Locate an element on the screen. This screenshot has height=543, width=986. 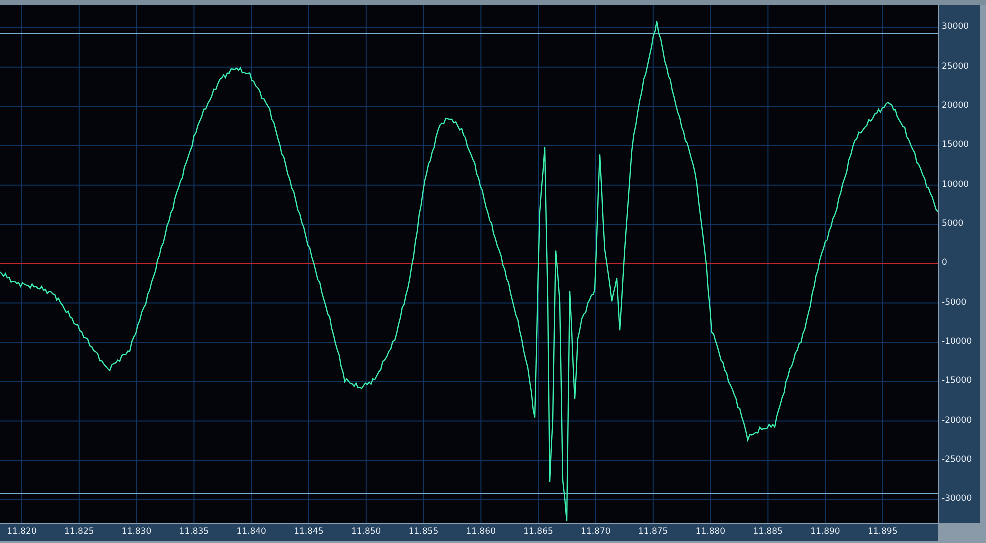
axis-label: 11.880 is located at coordinates (710, 532).